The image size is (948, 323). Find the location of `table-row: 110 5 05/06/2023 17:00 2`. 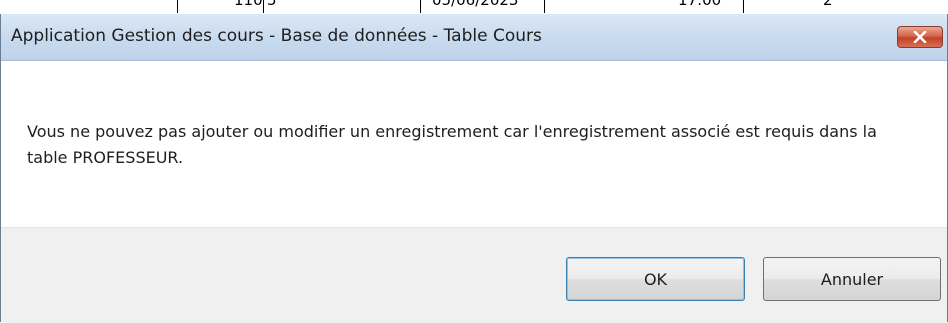

table-row: 110 5 05/06/2023 17:00 2 is located at coordinates (474, 6).